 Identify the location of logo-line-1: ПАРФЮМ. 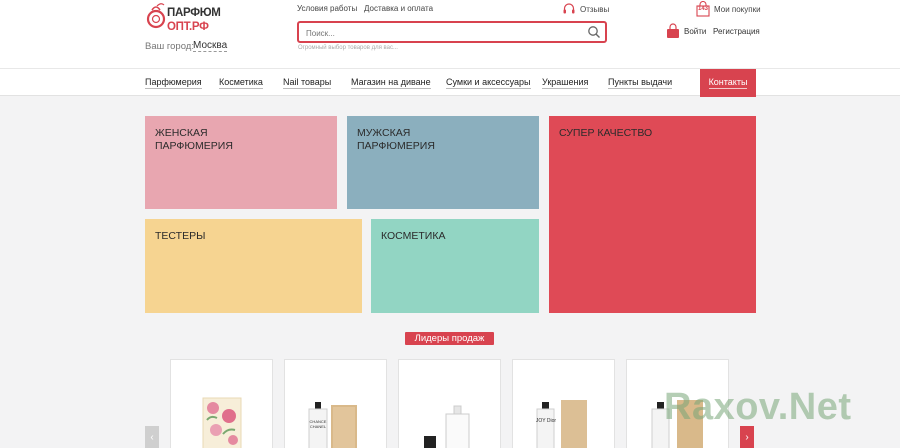
(194, 13).